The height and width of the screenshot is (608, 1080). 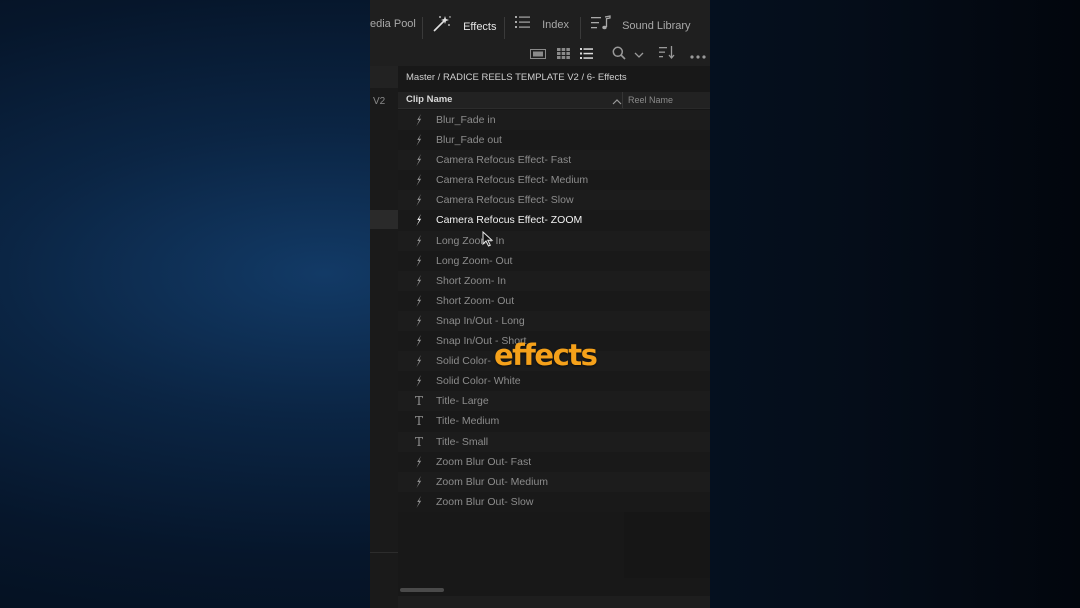 What do you see at coordinates (480, 320) in the screenshot?
I see `clip-name: Snap In/Out - Long` at bounding box center [480, 320].